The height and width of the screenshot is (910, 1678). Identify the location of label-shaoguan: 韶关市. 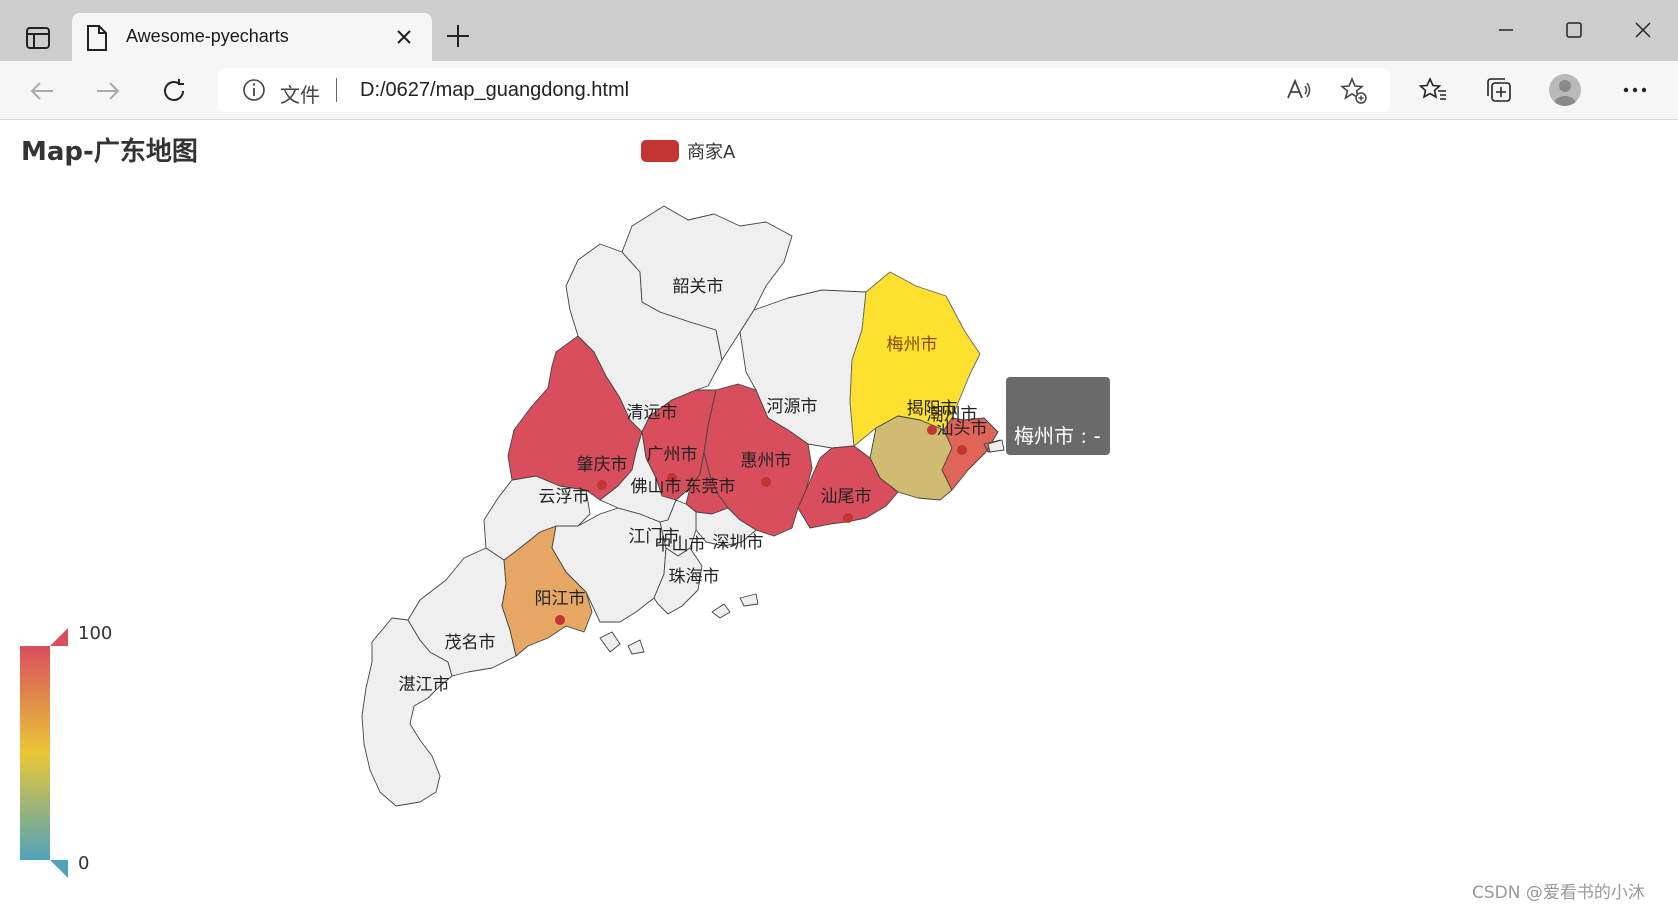
(698, 287).